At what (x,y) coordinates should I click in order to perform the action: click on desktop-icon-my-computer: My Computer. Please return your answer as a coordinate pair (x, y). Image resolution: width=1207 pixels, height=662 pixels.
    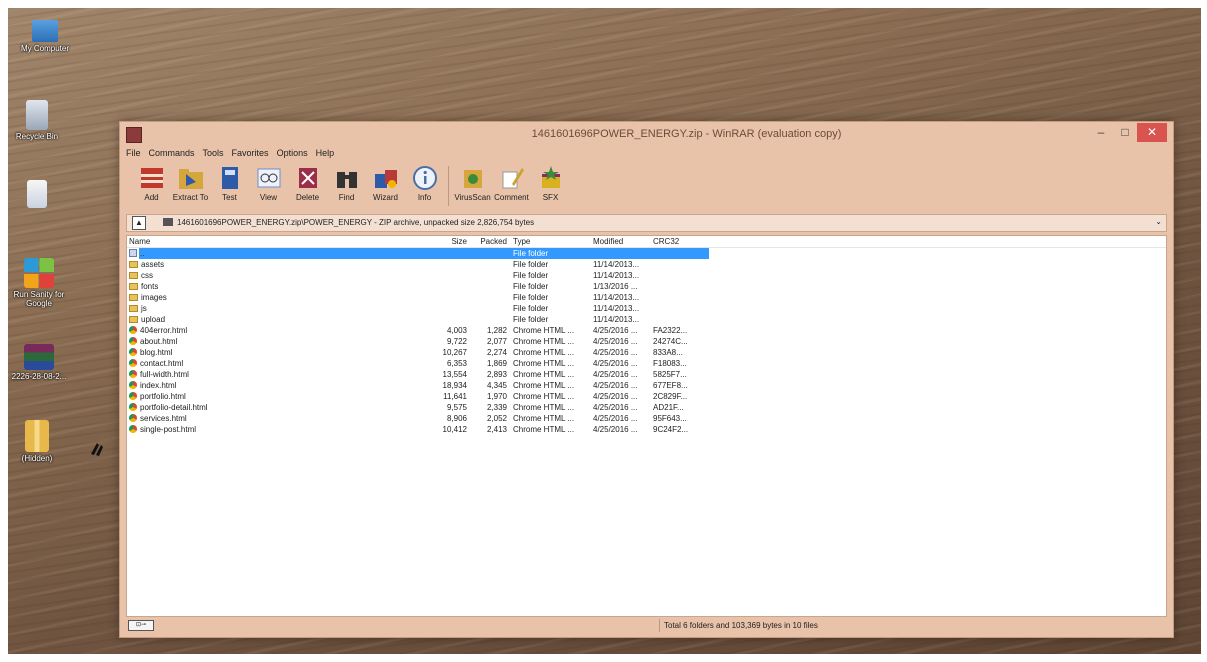
    Looking at the image, I should click on (45, 36).